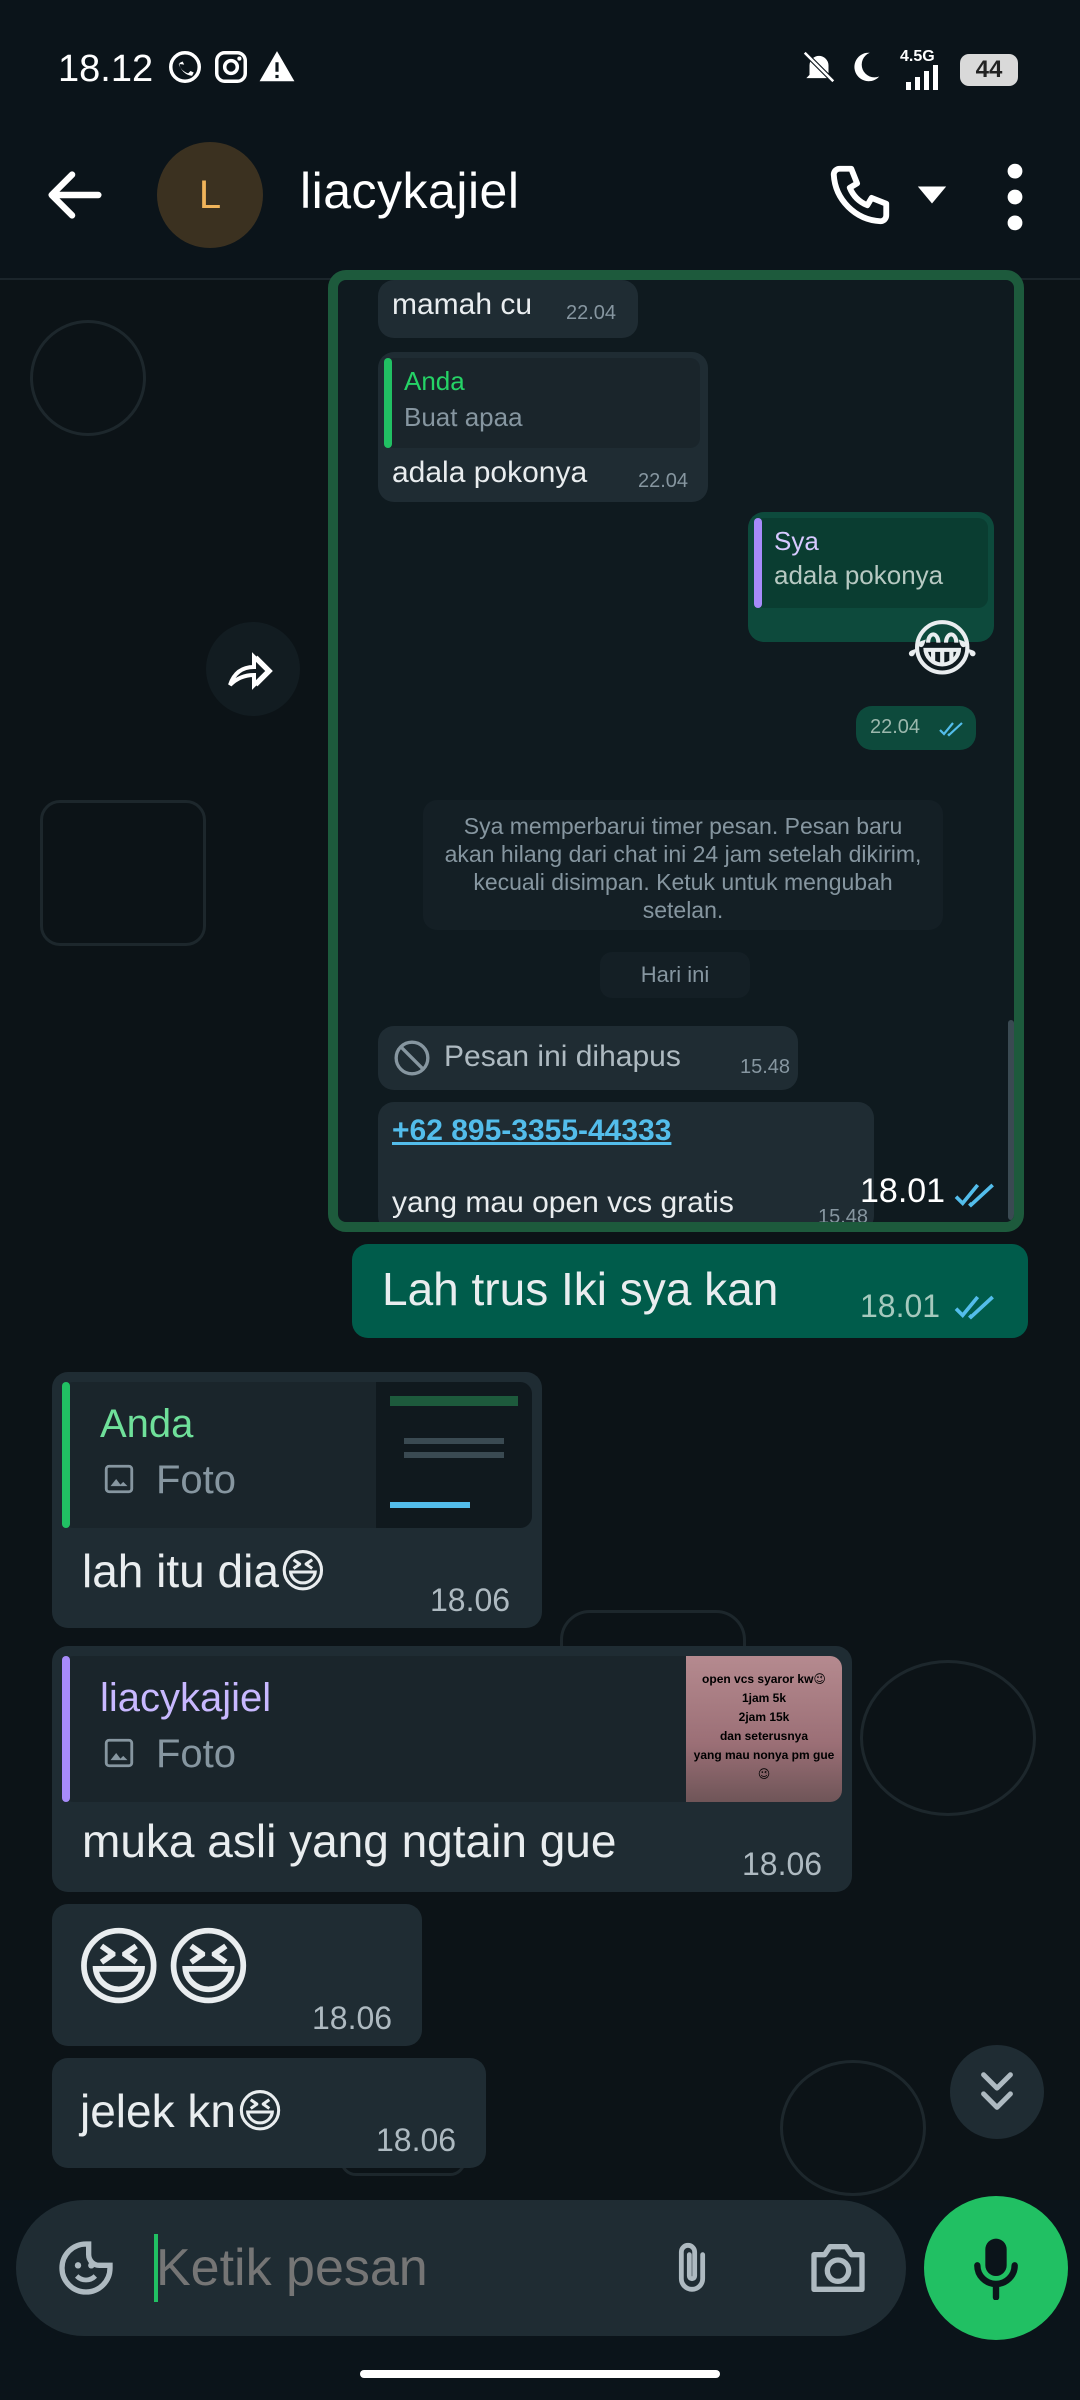 The height and width of the screenshot is (2400, 1080). Describe the element at coordinates (540, 2374) in the screenshot. I see `home-indicator` at that location.